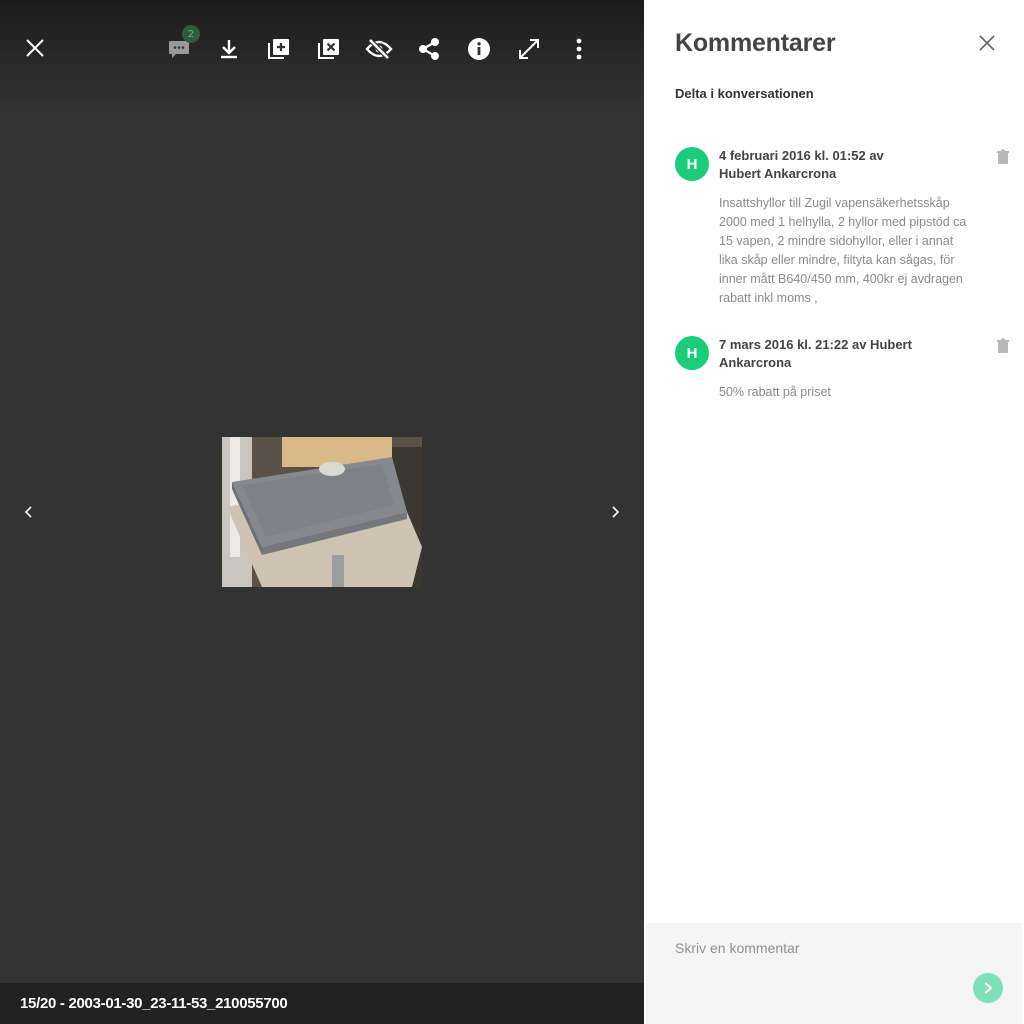 The width and height of the screenshot is (1024, 1024). I want to click on share-icon, so click(429, 49).